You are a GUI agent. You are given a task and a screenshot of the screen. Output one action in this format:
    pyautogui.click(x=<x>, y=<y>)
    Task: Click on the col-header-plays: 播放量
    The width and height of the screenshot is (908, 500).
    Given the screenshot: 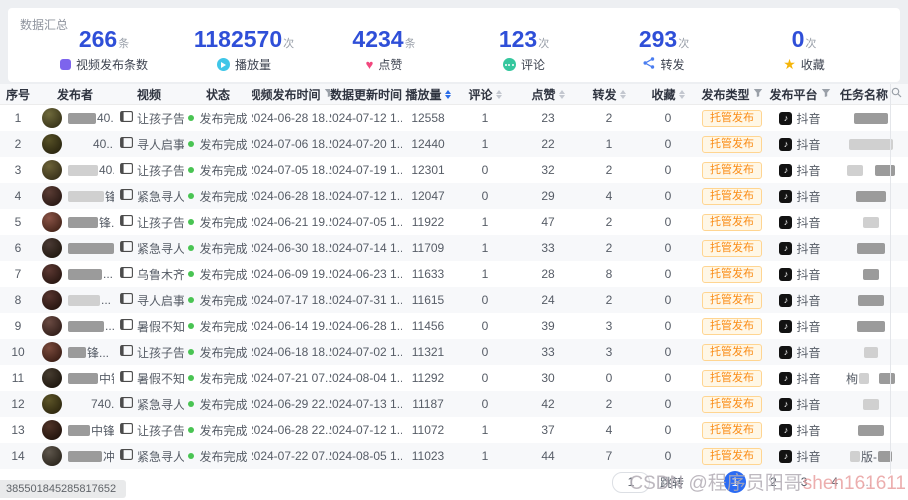 What is the action you would take?
    pyautogui.click(x=428, y=94)
    